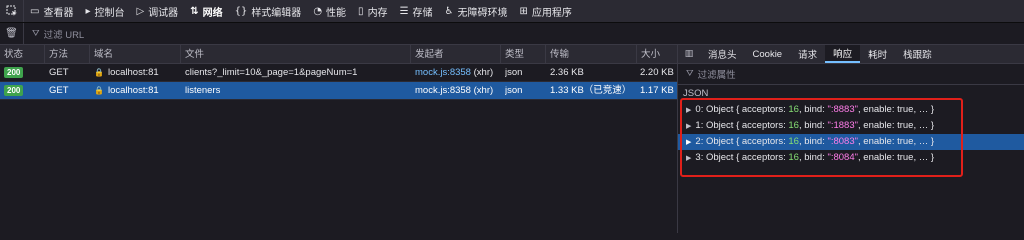  What do you see at coordinates (88, 11) in the screenshot?
I see `console-icon: ▸` at bounding box center [88, 11].